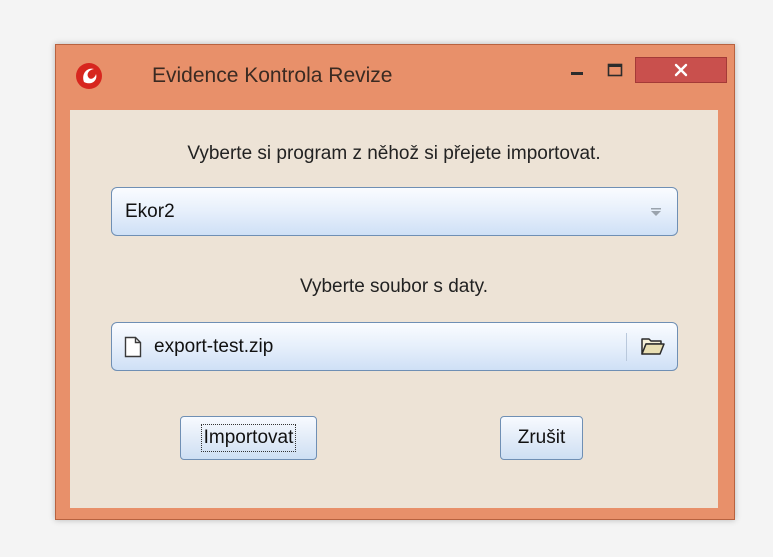 The height and width of the screenshot is (557, 773). I want to click on import-button: Importovat, so click(248, 438).